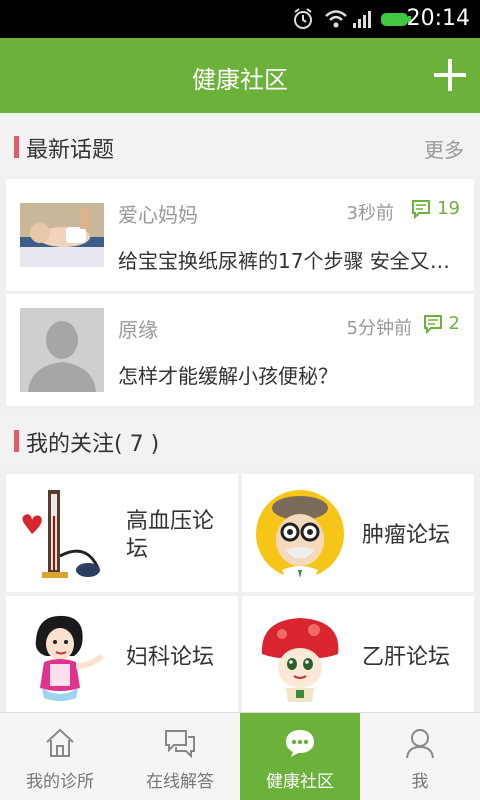 Image resolution: width=480 pixels, height=800 pixels. What do you see at coordinates (438, 18) in the screenshot?
I see `clock: 20:14` at bounding box center [438, 18].